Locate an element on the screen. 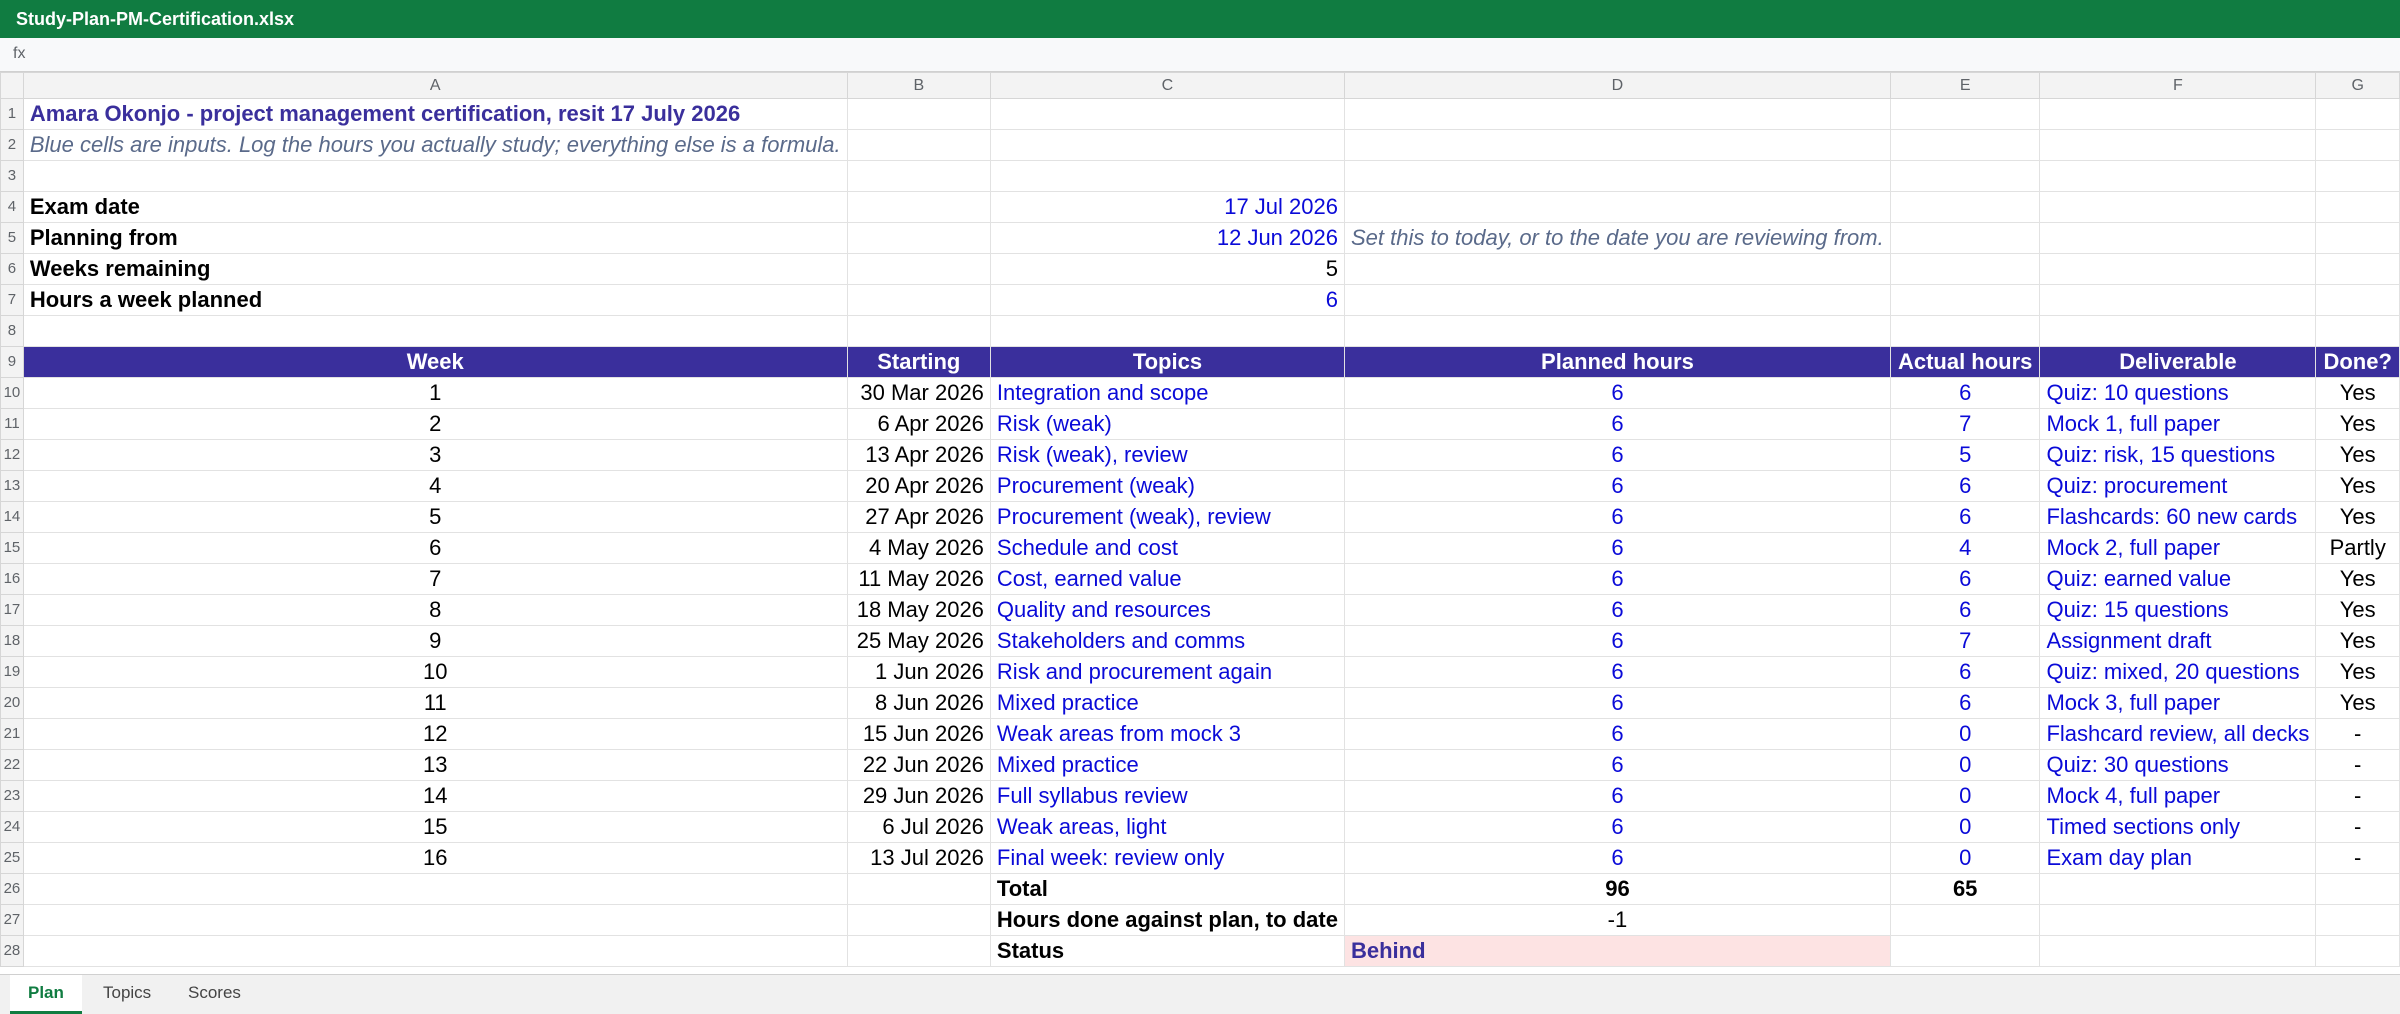 The image size is (2400, 1014). row-header: 4 is located at coordinates (12, 207).